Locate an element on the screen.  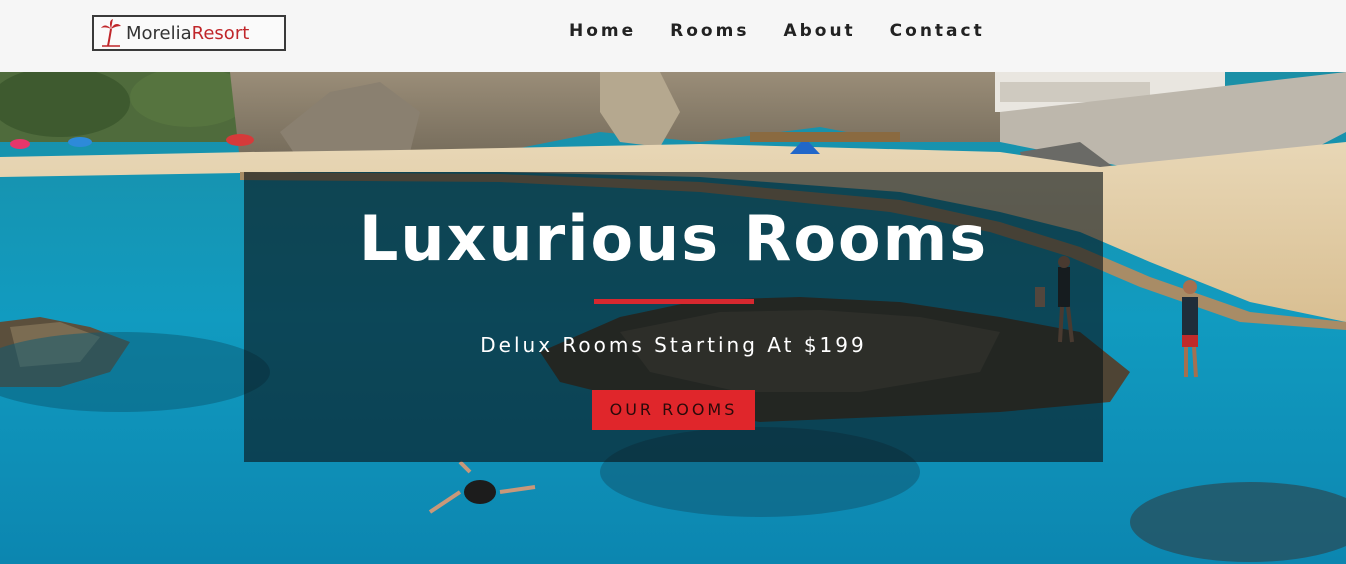
site-logo: Morelia Resort is located at coordinates (189, 33).